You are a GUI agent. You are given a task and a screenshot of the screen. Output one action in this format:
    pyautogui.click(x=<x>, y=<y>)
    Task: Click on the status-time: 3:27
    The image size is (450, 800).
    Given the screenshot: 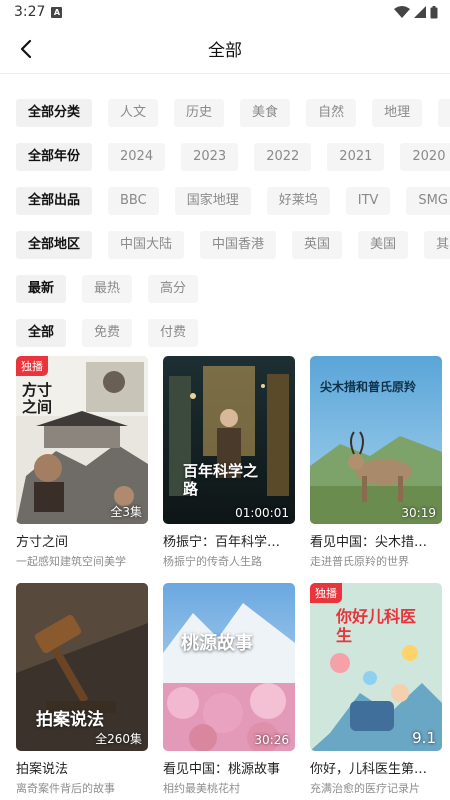 What is the action you would take?
    pyautogui.click(x=30, y=12)
    